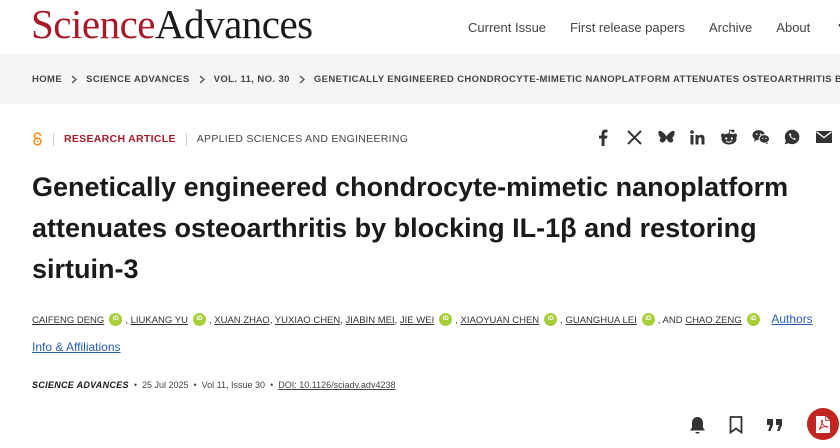 The image size is (840, 448). Describe the element at coordinates (233, 385) in the screenshot. I see `volume-issue: Vol 11, Issue 30` at that location.